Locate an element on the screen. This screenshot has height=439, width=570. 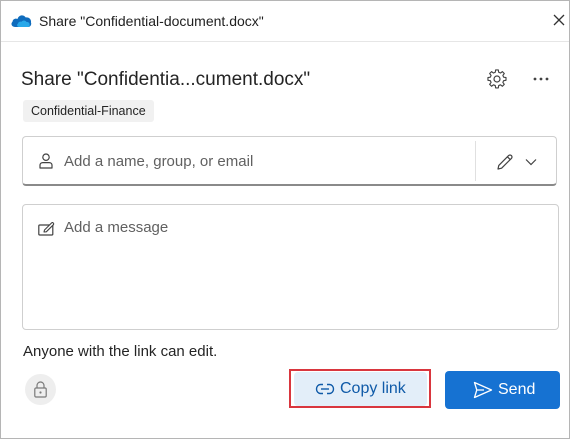
more-options-icon is located at coordinates (541, 79).